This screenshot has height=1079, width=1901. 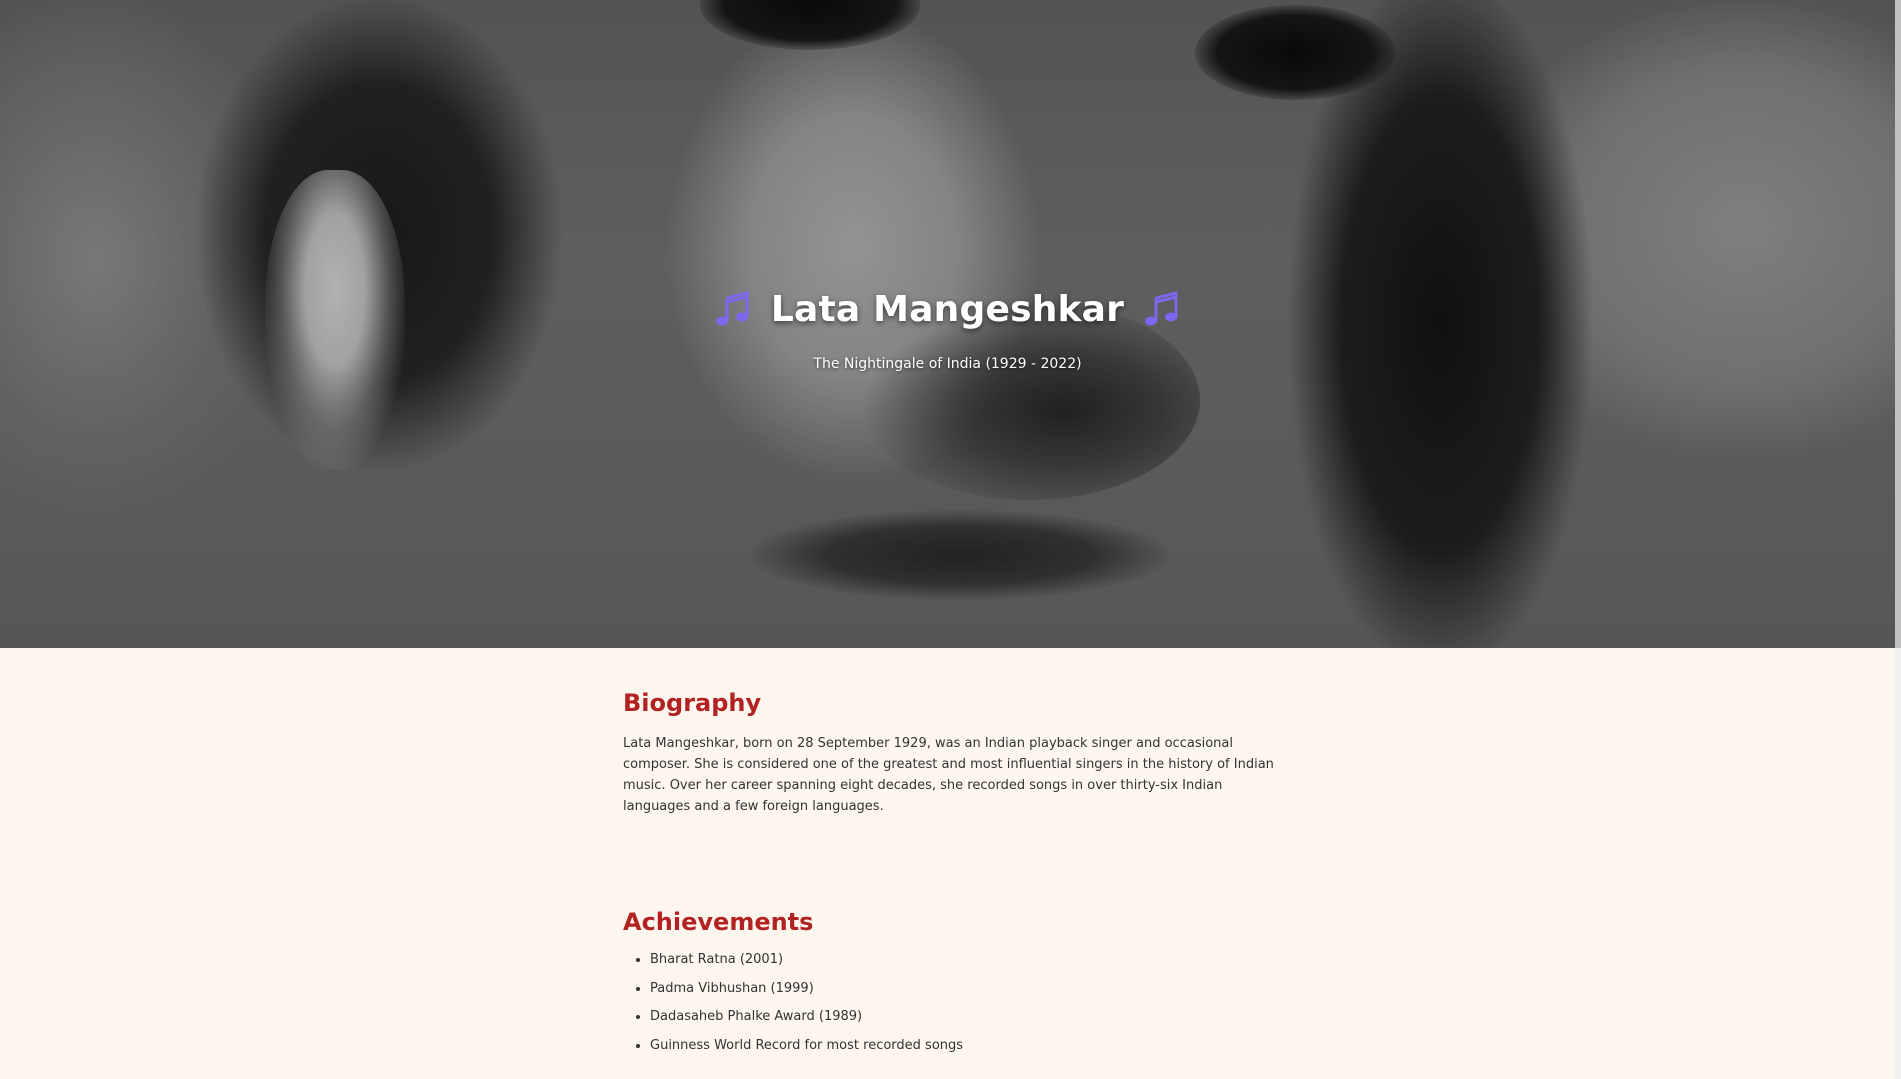 I want to click on list-item: Padma Vibhushan (1999), so click(x=966, y=989).